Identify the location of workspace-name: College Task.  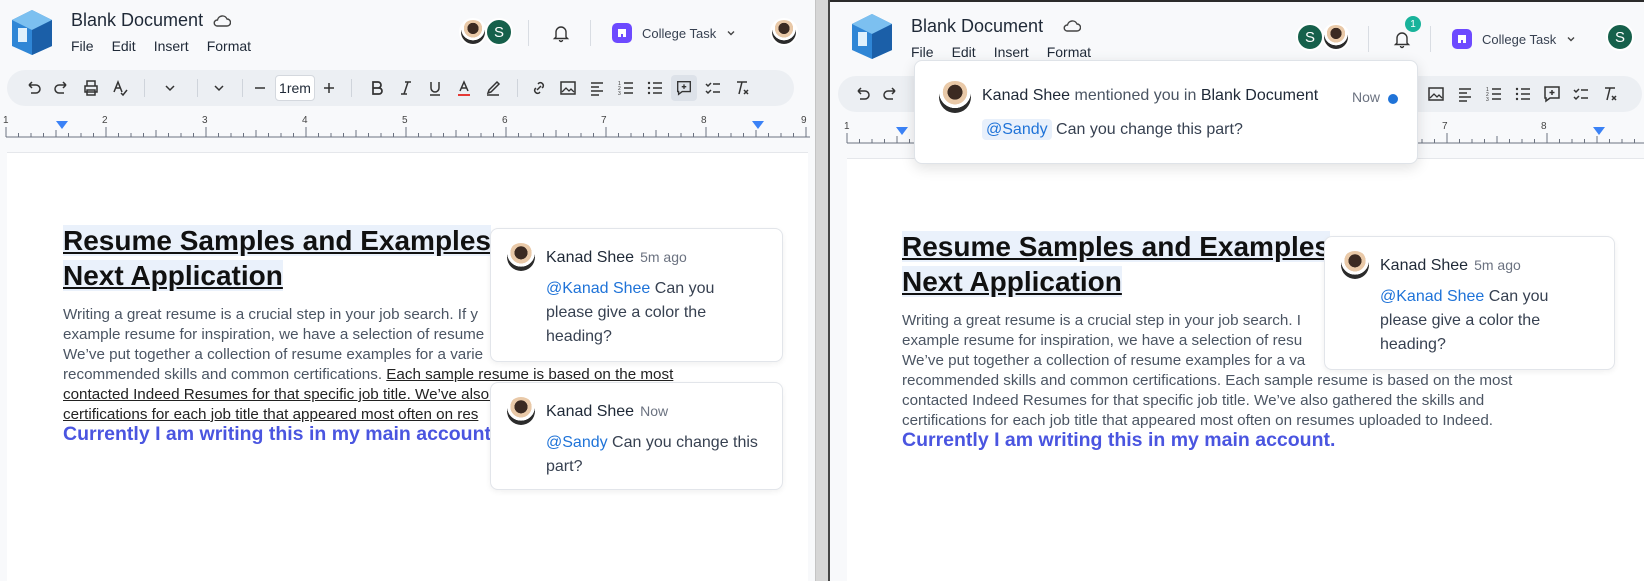
(679, 33).